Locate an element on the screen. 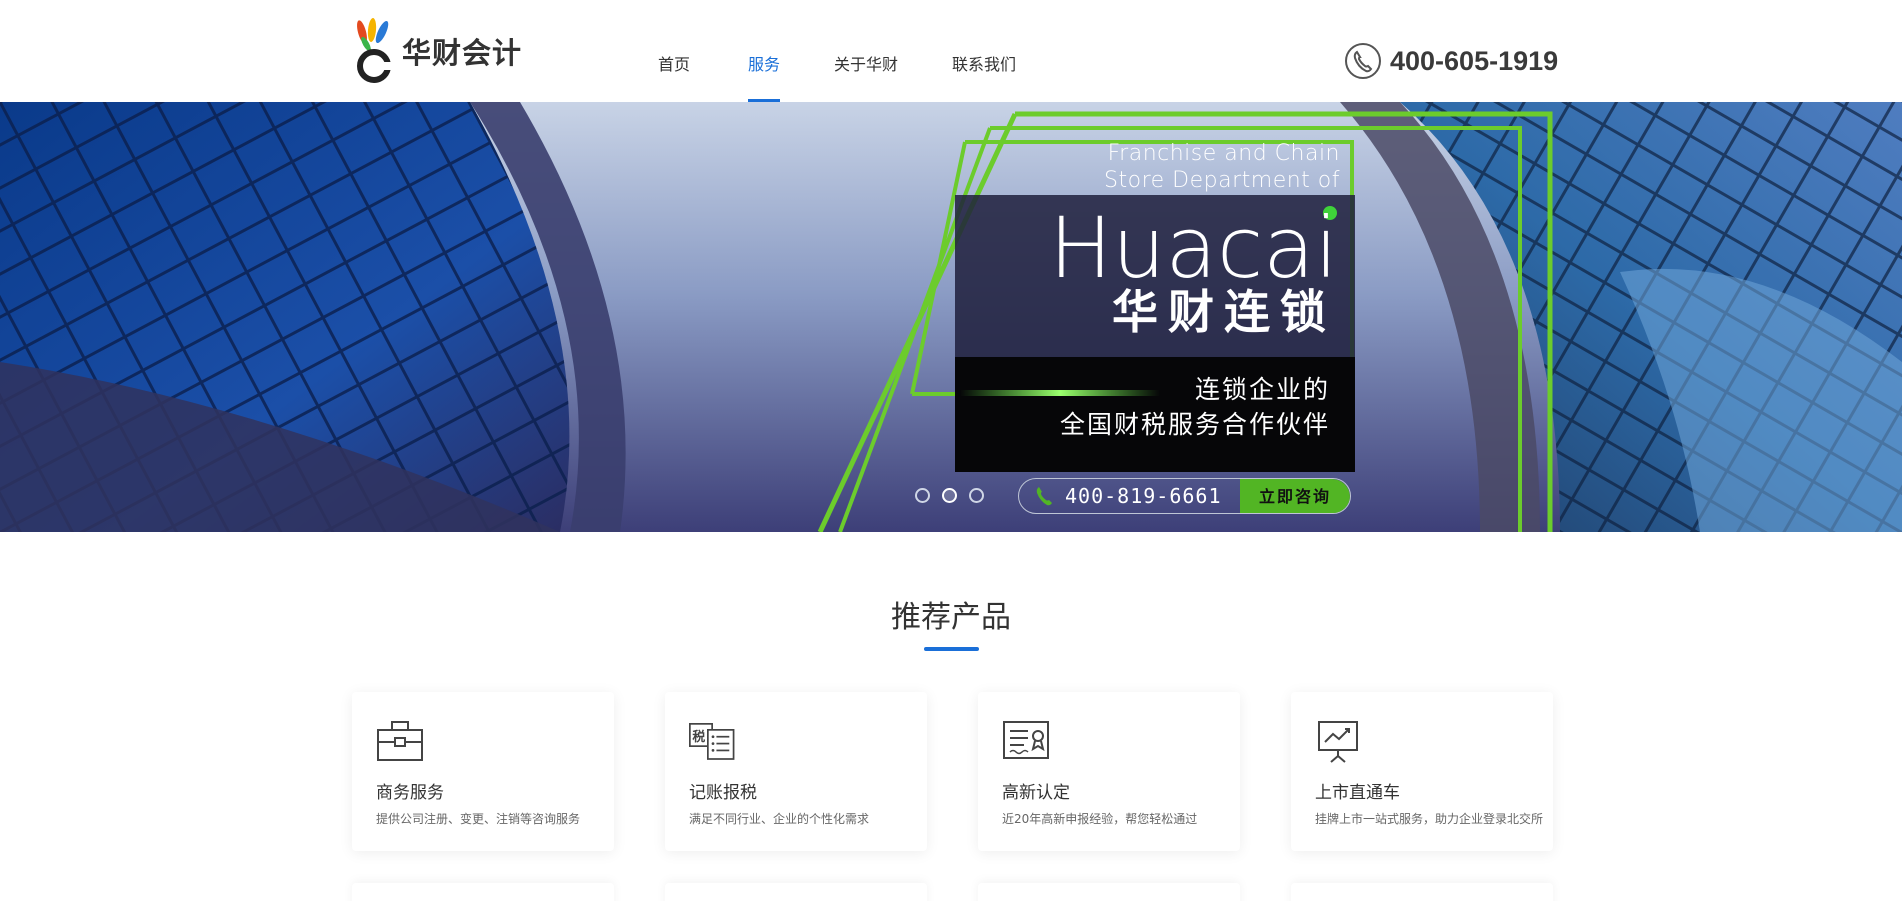 Image resolution: width=1902 pixels, height=901 pixels. section-title: 推荐产品 is located at coordinates (951, 617).